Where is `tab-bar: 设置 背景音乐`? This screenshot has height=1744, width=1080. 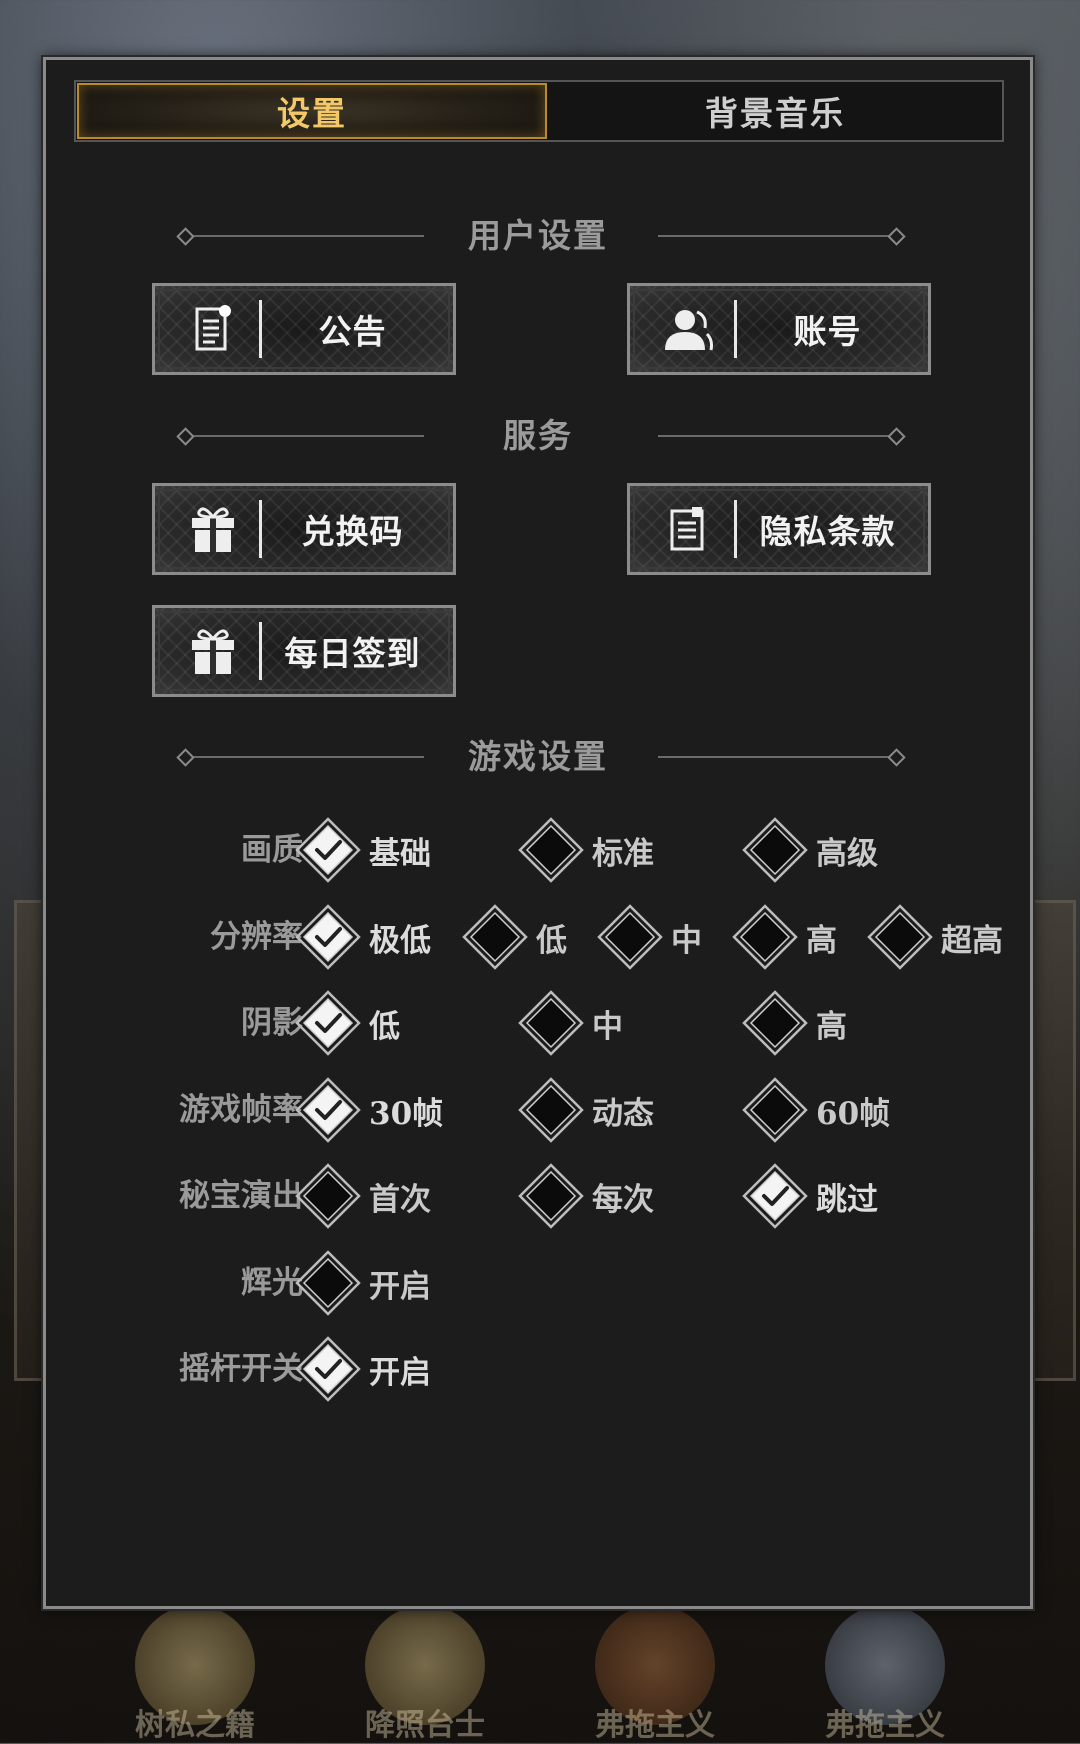 tab-bar: 设置 背景音乐 is located at coordinates (539, 111).